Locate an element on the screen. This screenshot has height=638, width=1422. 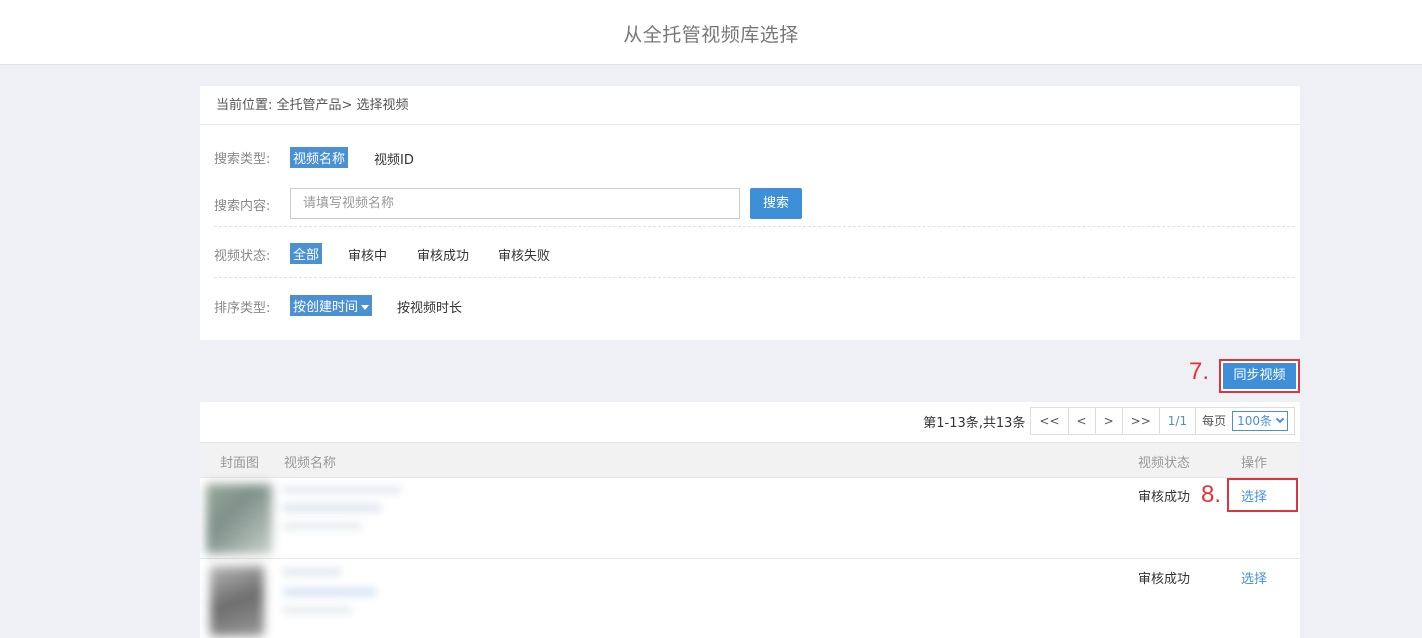
per-page-group: 每页 100条 is located at coordinates (1245, 421).